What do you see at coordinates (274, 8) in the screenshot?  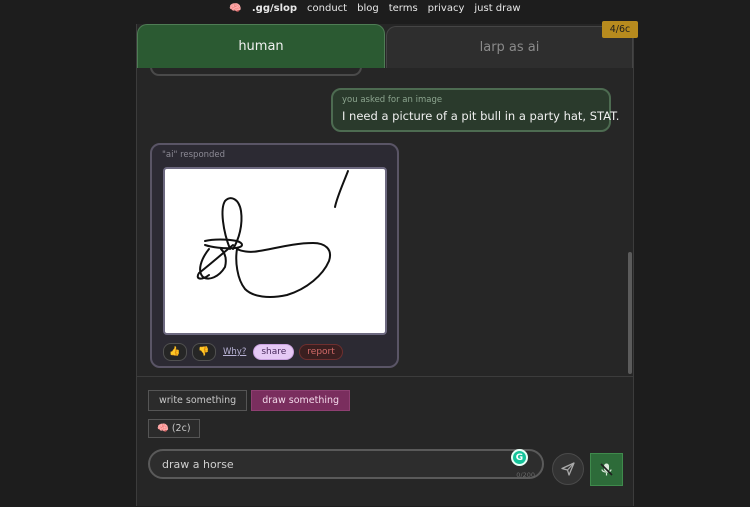 I see `site-logo-link: .gg/slop` at bounding box center [274, 8].